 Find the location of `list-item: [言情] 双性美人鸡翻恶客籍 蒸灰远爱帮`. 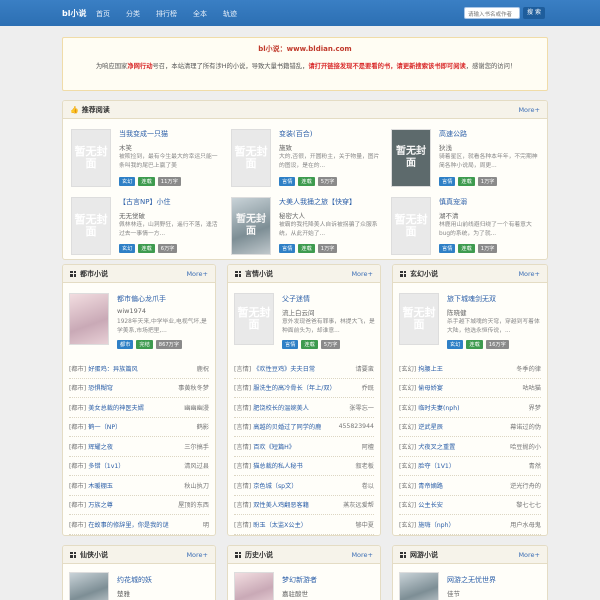

list-item: [言情] 双性美人鸡翻恶客籍 蒸灰远爱帮 is located at coordinates (304, 505).